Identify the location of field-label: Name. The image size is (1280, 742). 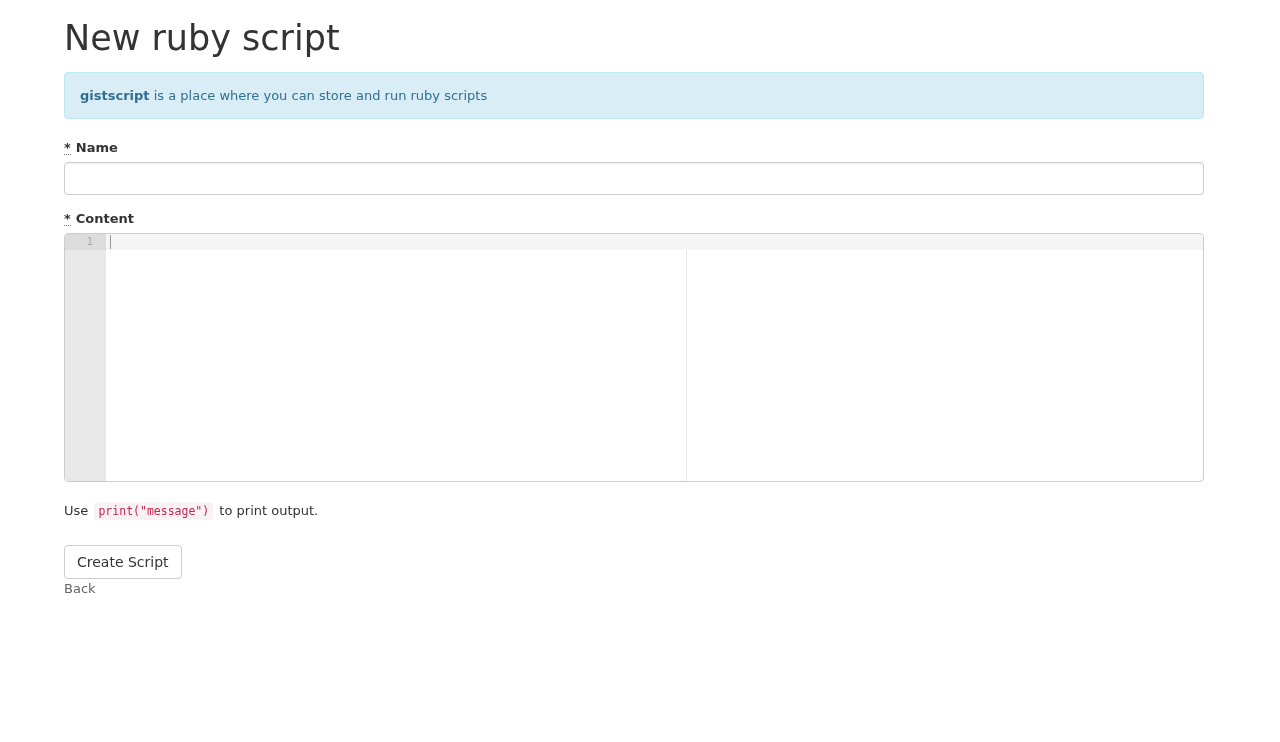
(96, 147).